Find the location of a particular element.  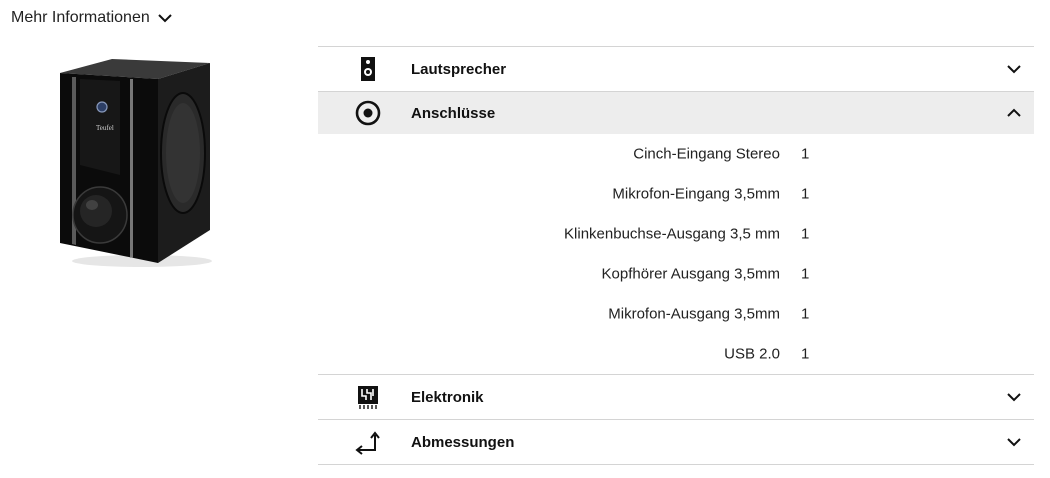

spec-row: Mikrofon-Eingang 3,5mm 1 is located at coordinates (676, 194).